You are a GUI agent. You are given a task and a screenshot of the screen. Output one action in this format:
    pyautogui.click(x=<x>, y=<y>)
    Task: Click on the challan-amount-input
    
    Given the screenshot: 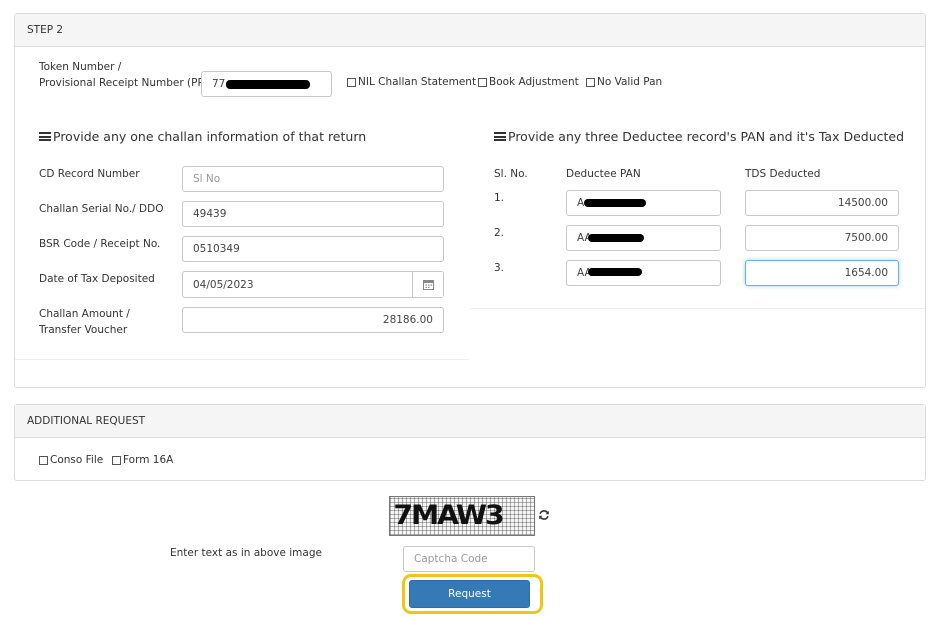 What is the action you would take?
    pyautogui.click(x=313, y=320)
    